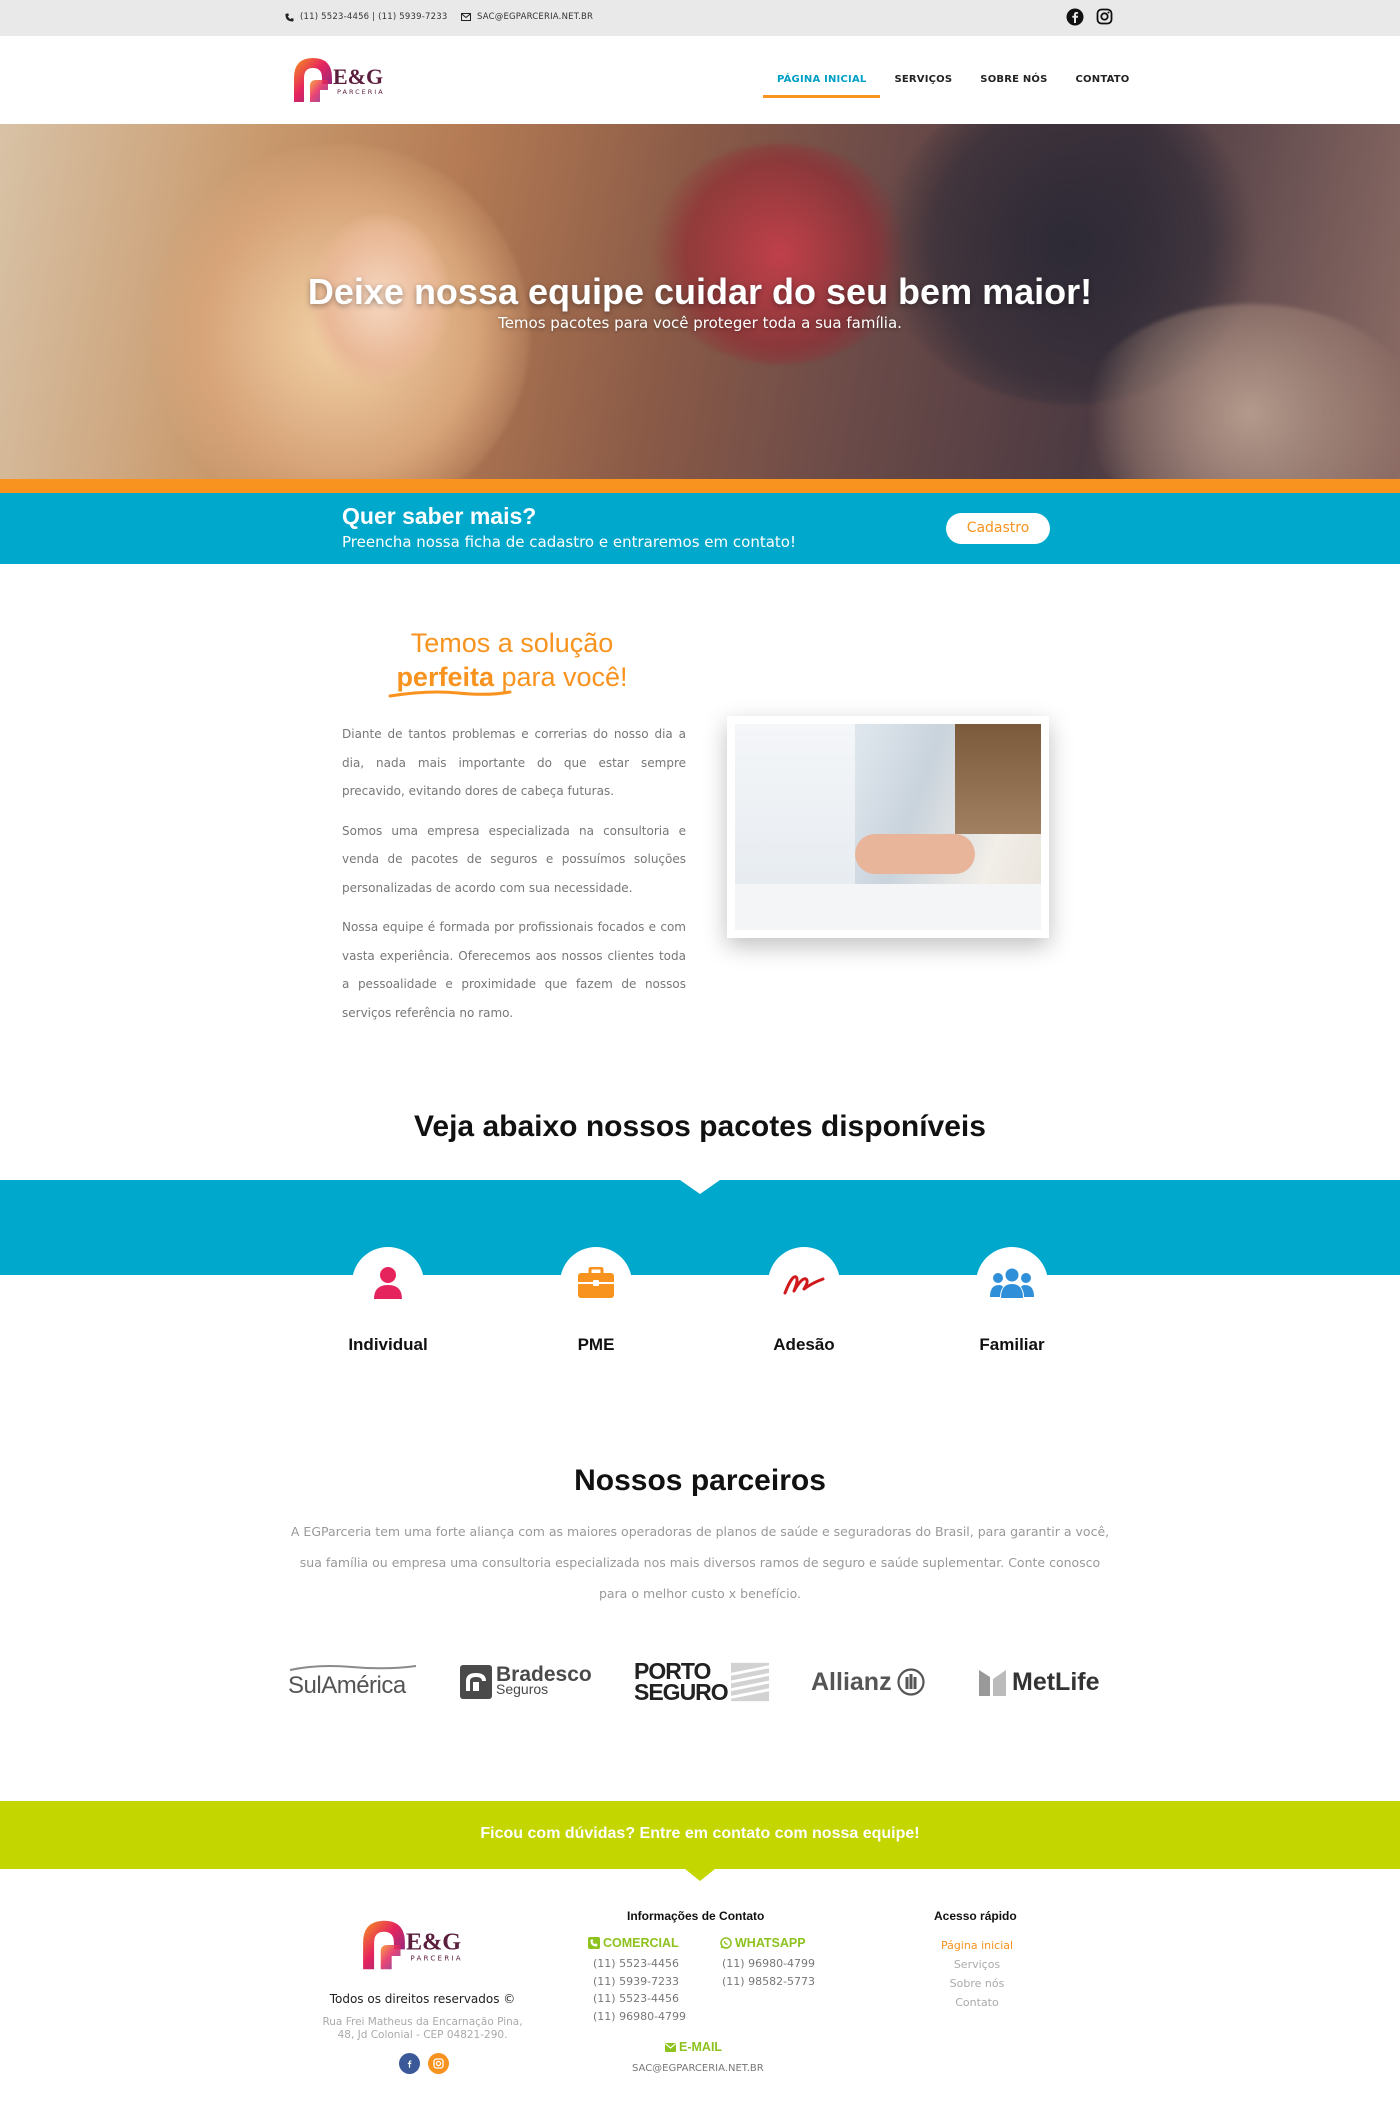 The width and height of the screenshot is (1400, 2116). I want to click on top-email: SAC@EGPARCERIA.NET.BR, so click(527, 17).